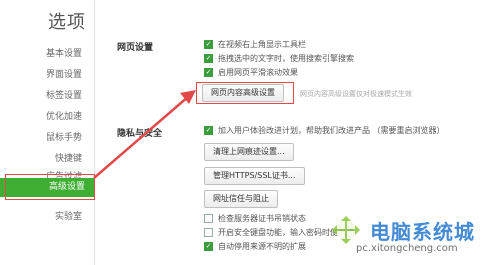 The height and width of the screenshot is (265, 500). Describe the element at coordinates (208, 218) in the screenshot. I see `checkbox-check-revocation` at that location.